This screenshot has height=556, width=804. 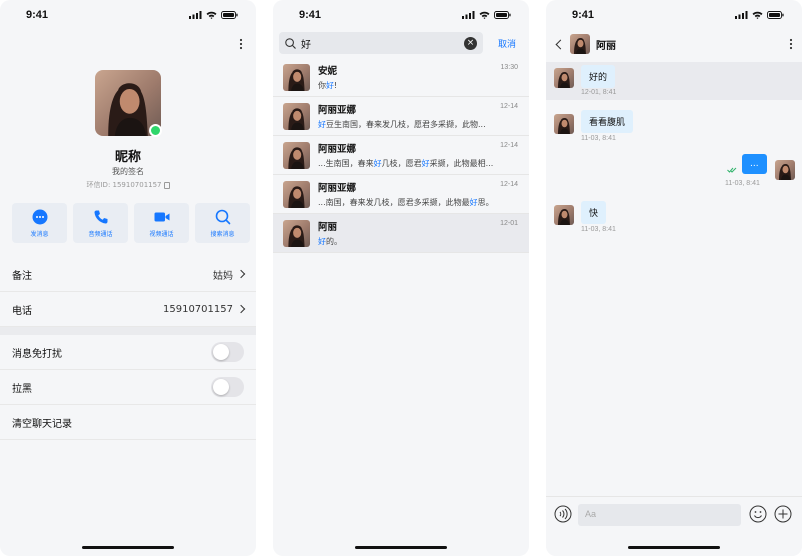 What do you see at coordinates (128, 309) in the screenshot?
I see `phone-row: 电话 15910701157` at bounding box center [128, 309].